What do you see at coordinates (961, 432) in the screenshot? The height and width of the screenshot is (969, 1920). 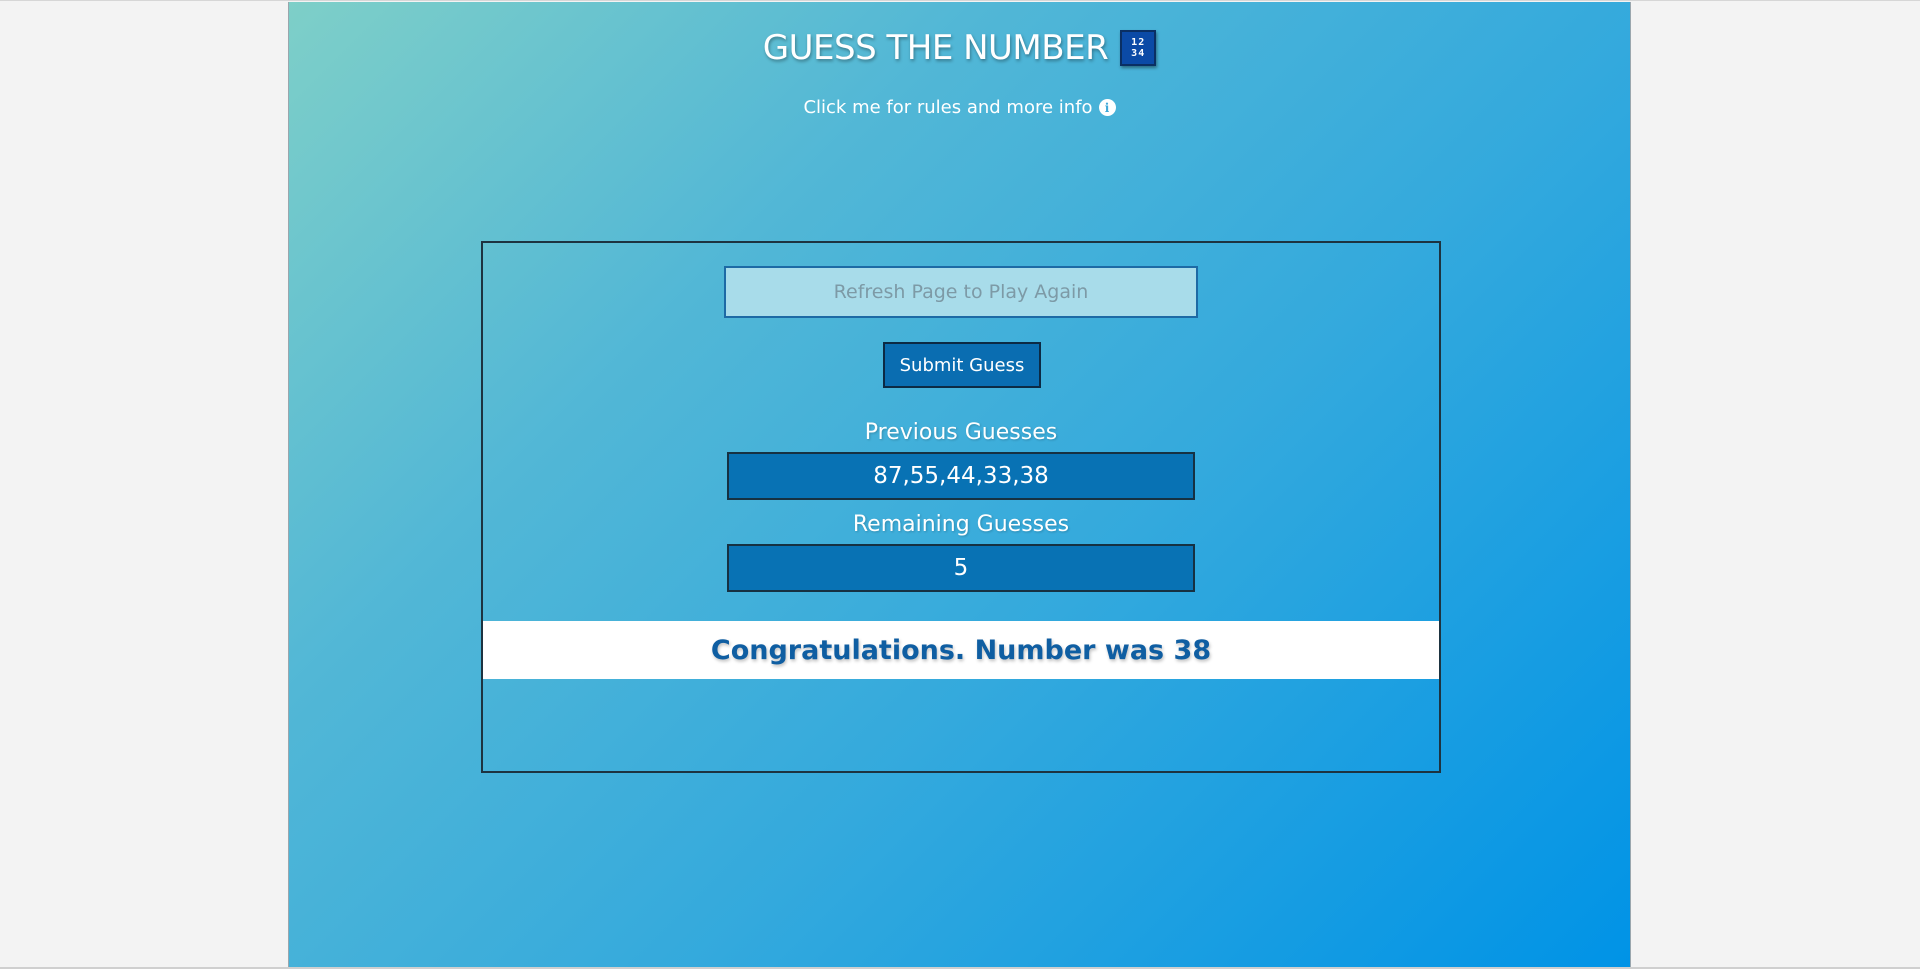 I see `previous-guesses-label: Previous Guesses` at bounding box center [961, 432].